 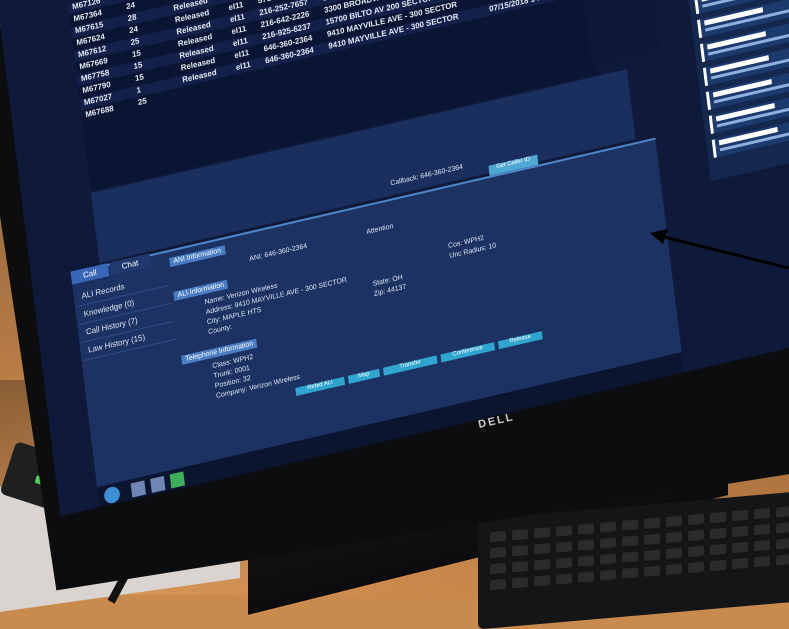 What do you see at coordinates (659, 236) in the screenshot?
I see `arrow-head` at bounding box center [659, 236].